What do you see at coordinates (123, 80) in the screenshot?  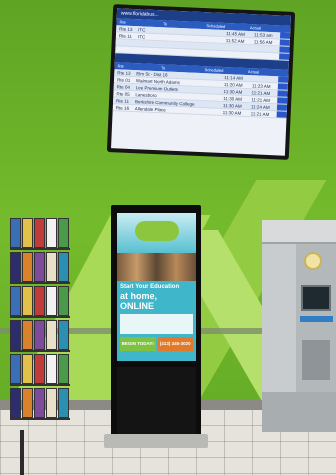 I see `board-cell-route: Rte 01` at bounding box center [123, 80].